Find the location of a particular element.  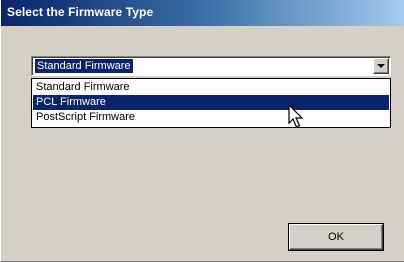

title-bar: Select the Firmware Type is located at coordinates (202, 13).